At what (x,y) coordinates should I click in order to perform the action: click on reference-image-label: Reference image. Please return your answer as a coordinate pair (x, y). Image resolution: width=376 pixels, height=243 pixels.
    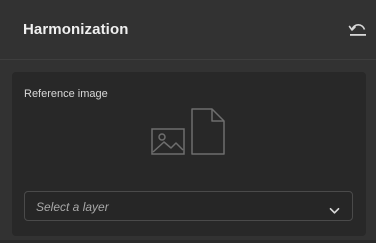
    Looking at the image, I should click on (66, 94).